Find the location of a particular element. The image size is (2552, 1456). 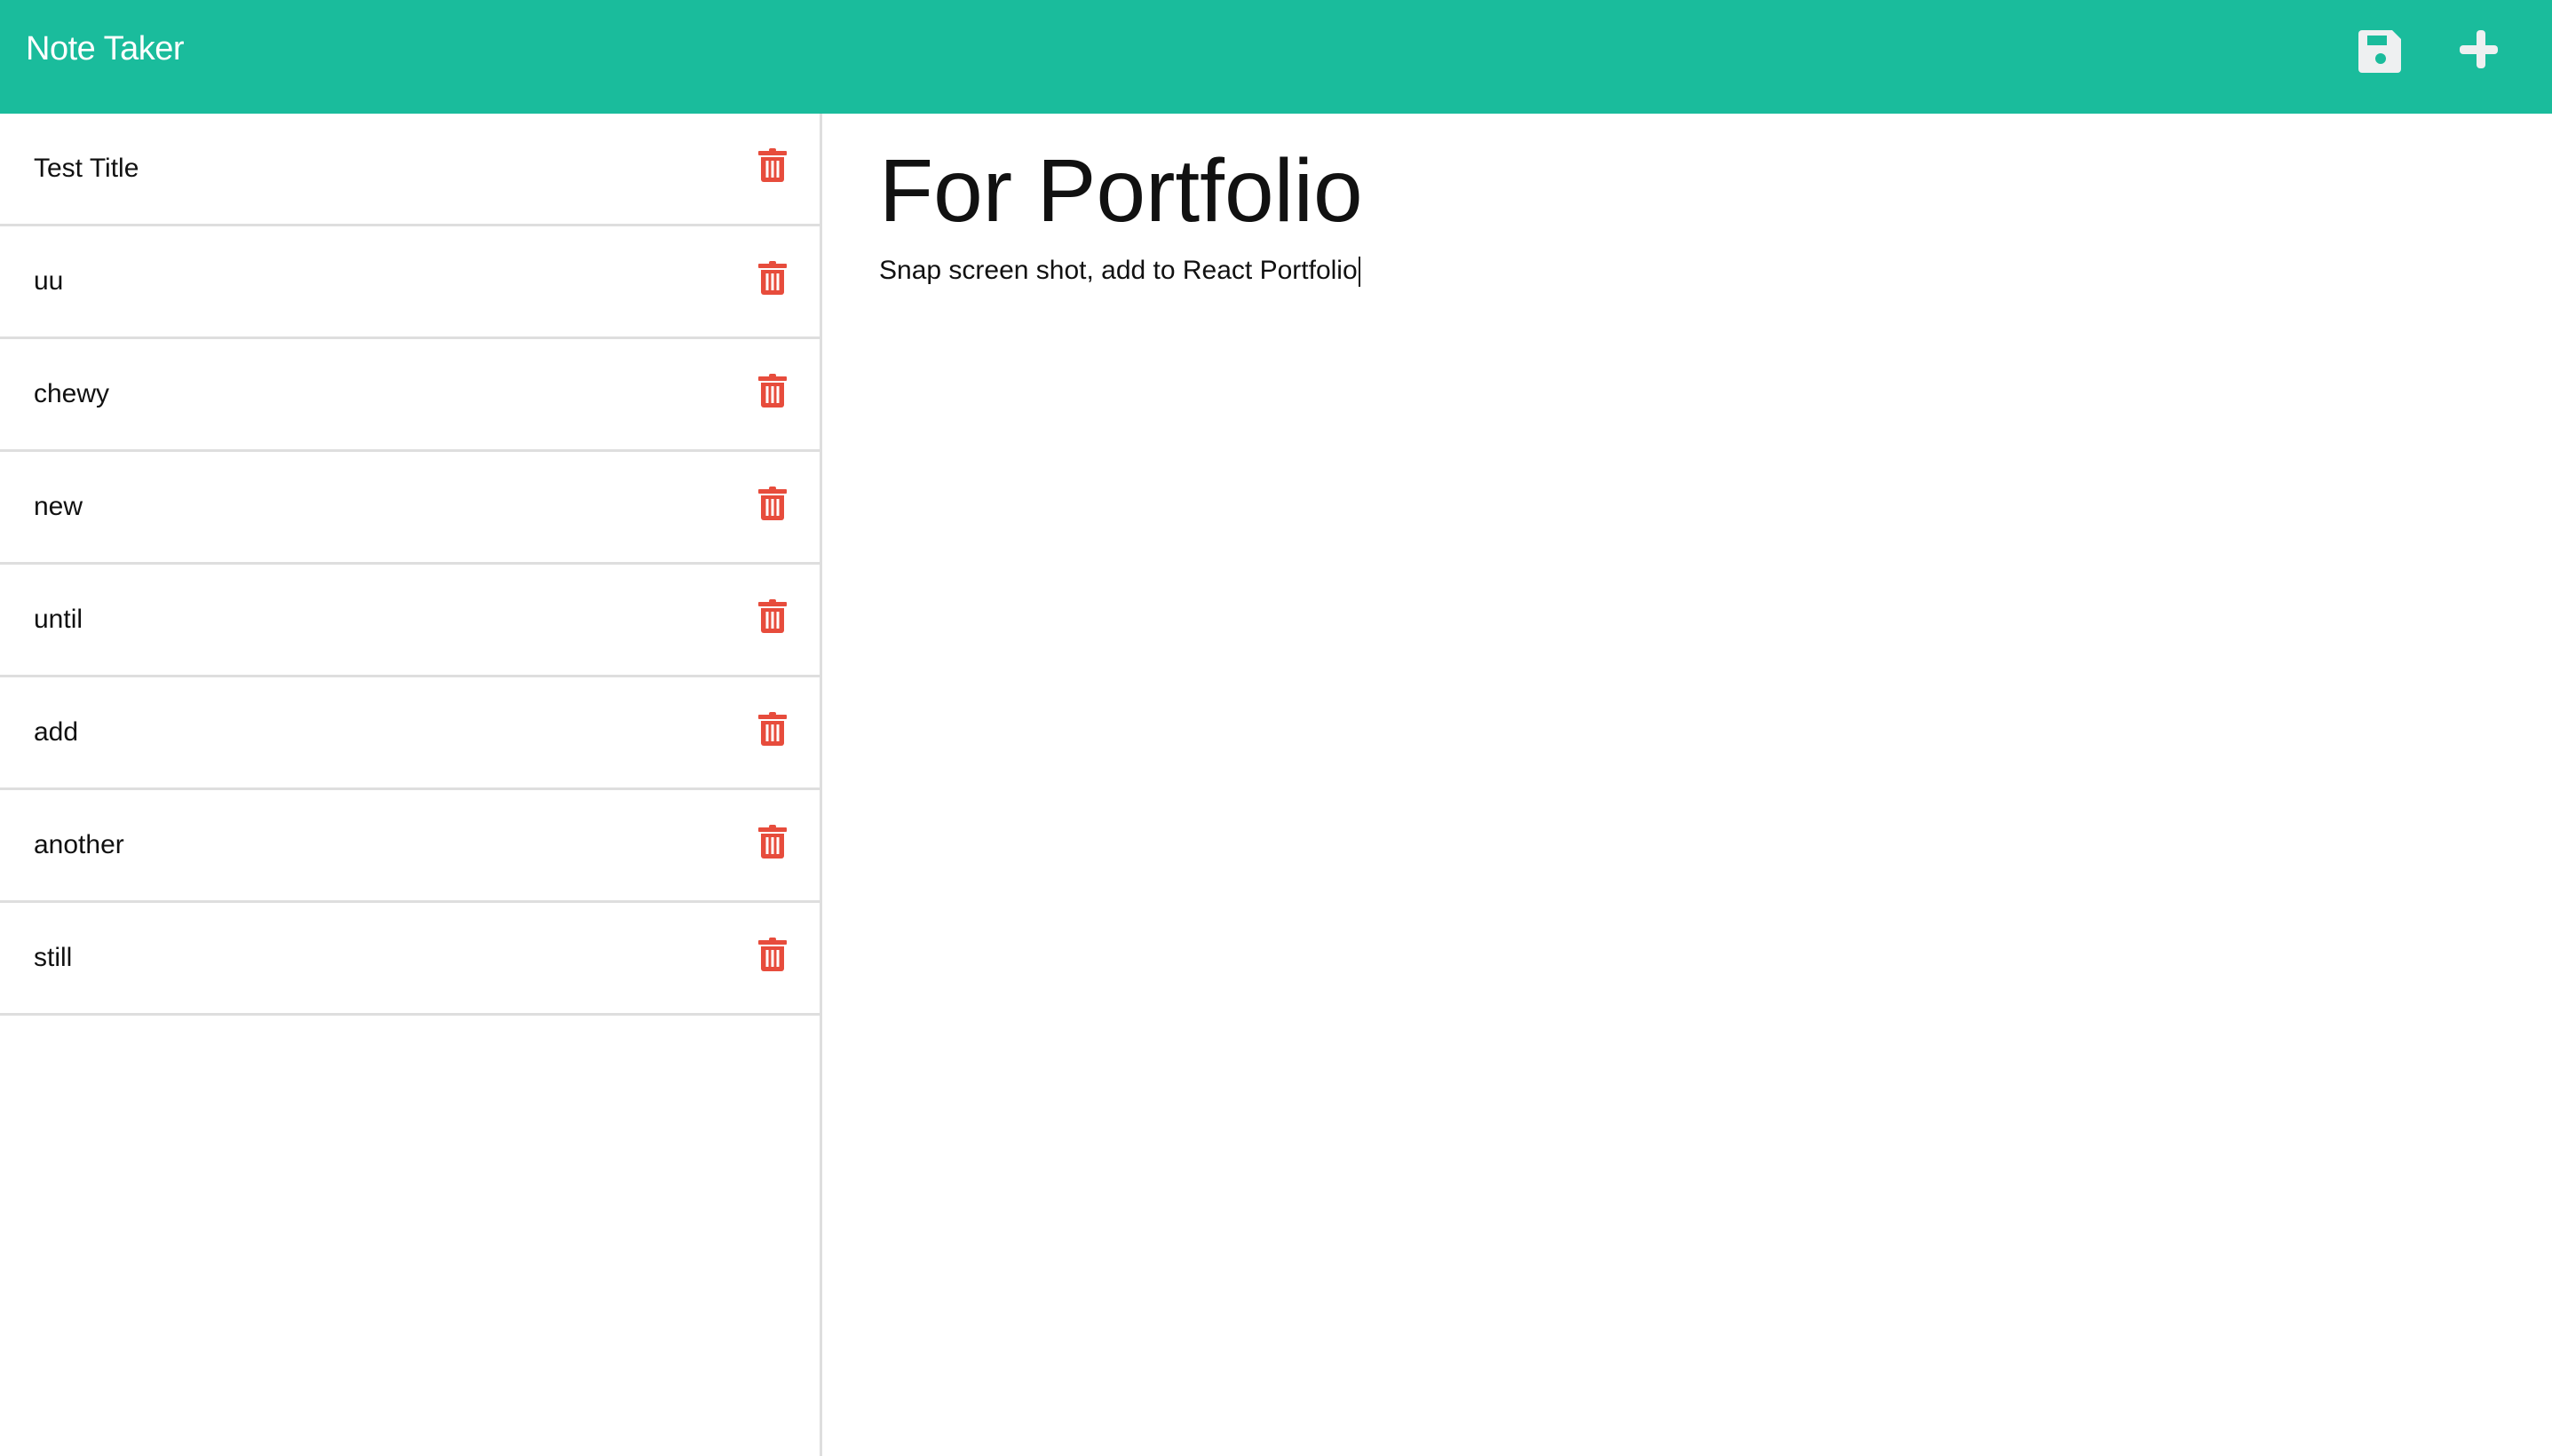

list-item: Test Title is located at coordinates (410, 170).